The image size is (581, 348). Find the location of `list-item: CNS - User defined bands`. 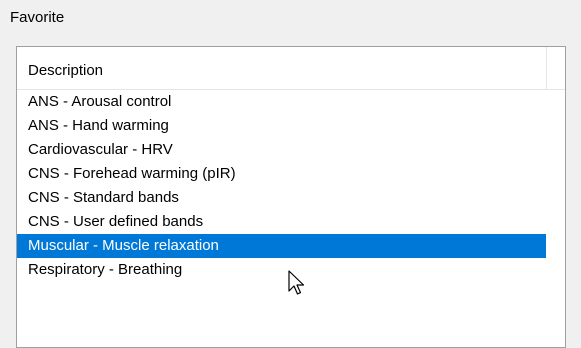

list-item: CNS - User defined bands is located at coordinates (281, 222).